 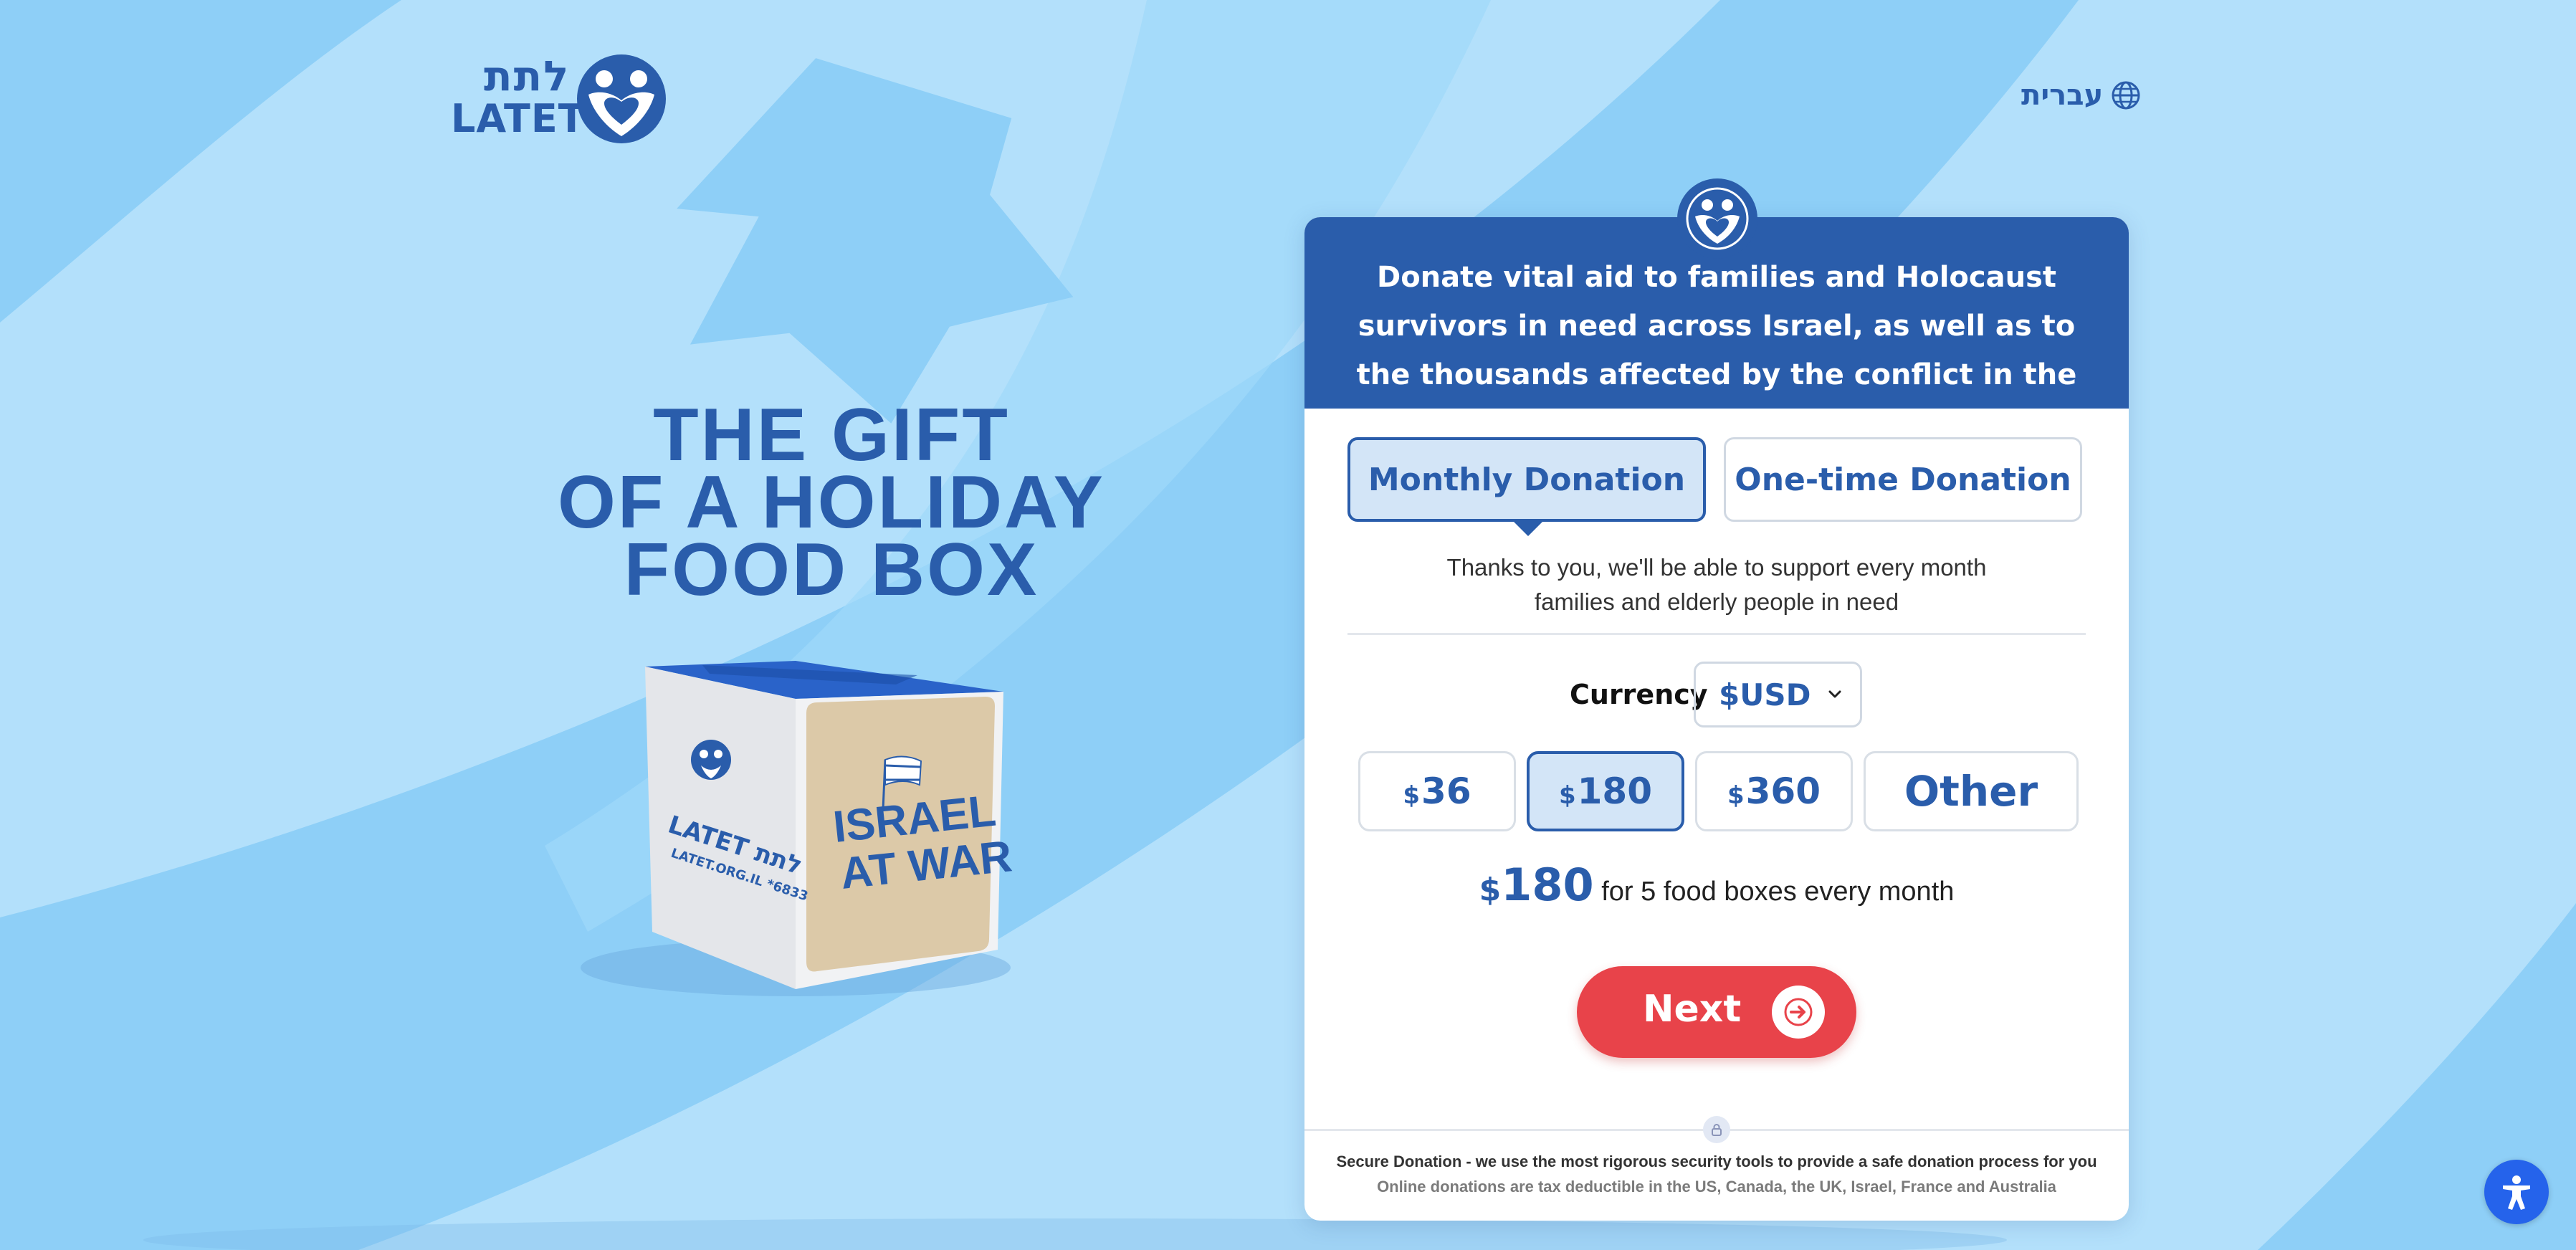 I want to click on latet-logo-icon, so click(x=621, y=98).